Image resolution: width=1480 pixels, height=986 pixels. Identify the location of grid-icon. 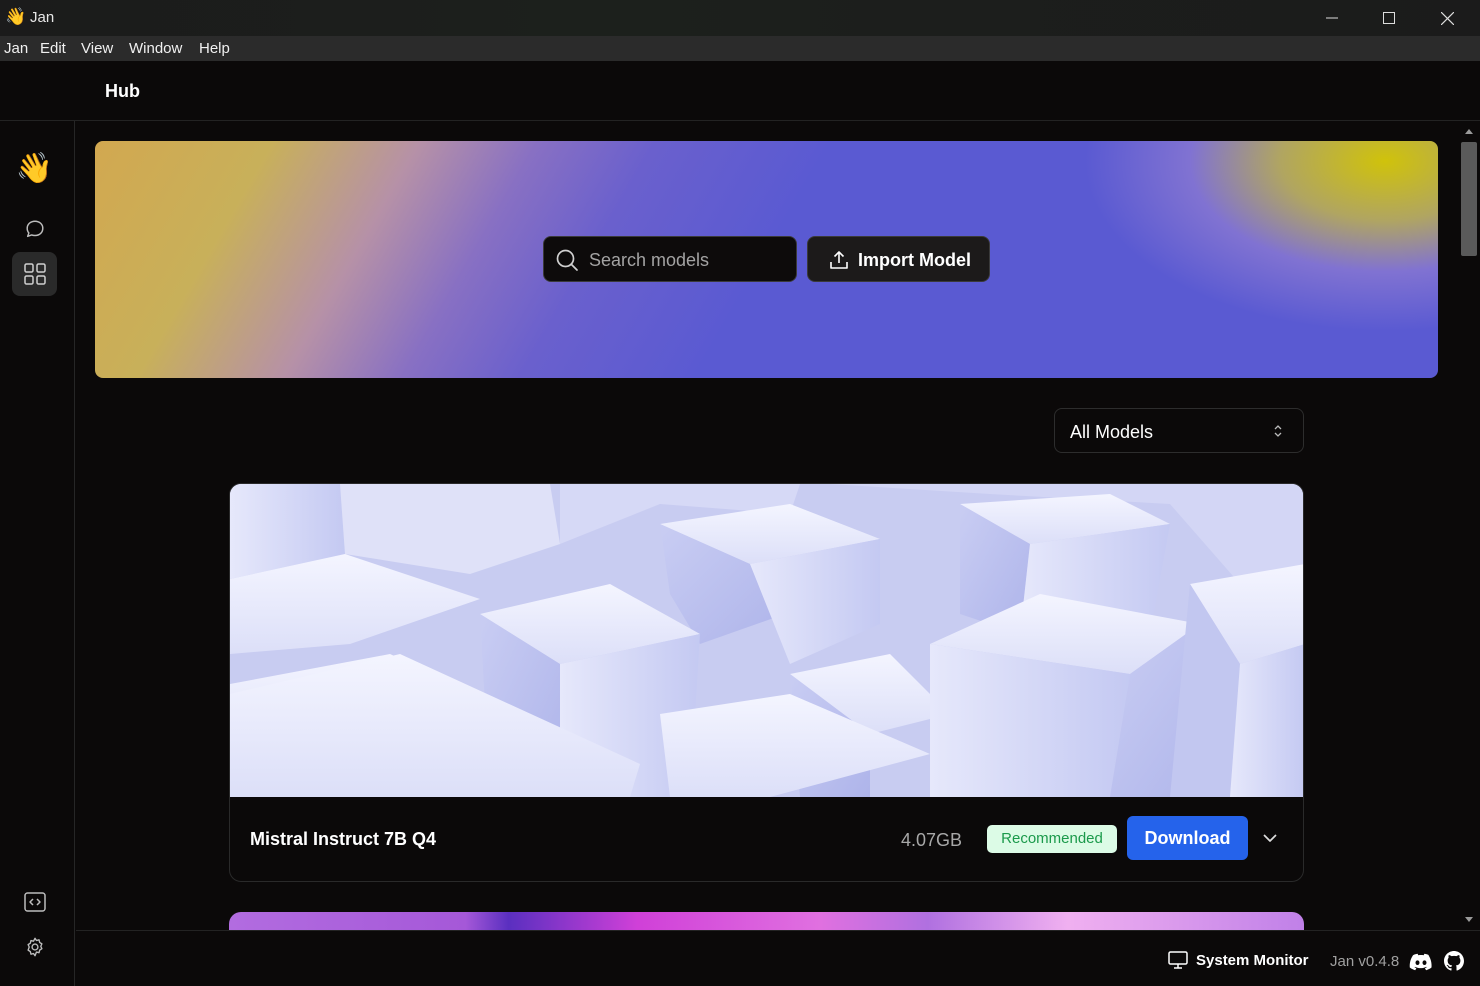
(34, 274).